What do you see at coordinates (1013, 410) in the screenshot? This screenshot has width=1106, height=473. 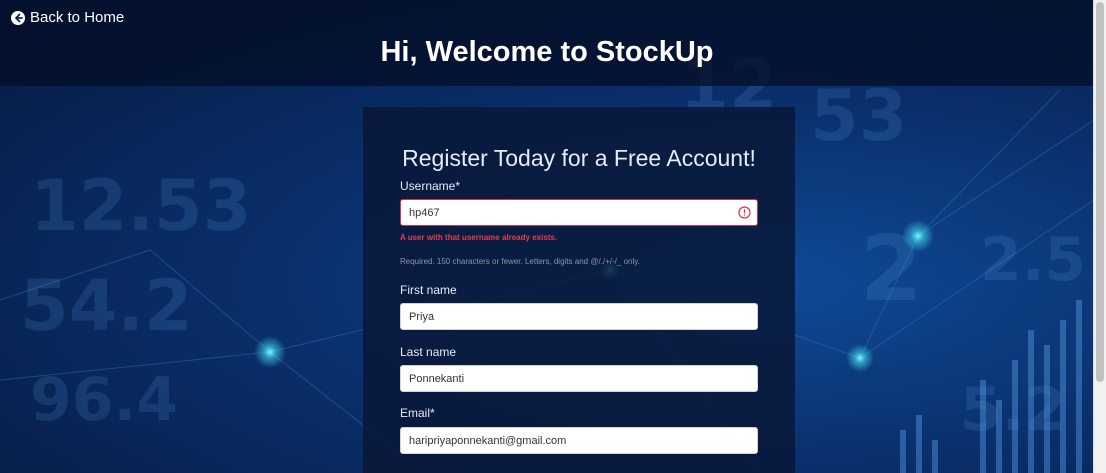 I see `svg-text: 5.2` at bounding box center [1013, 410].